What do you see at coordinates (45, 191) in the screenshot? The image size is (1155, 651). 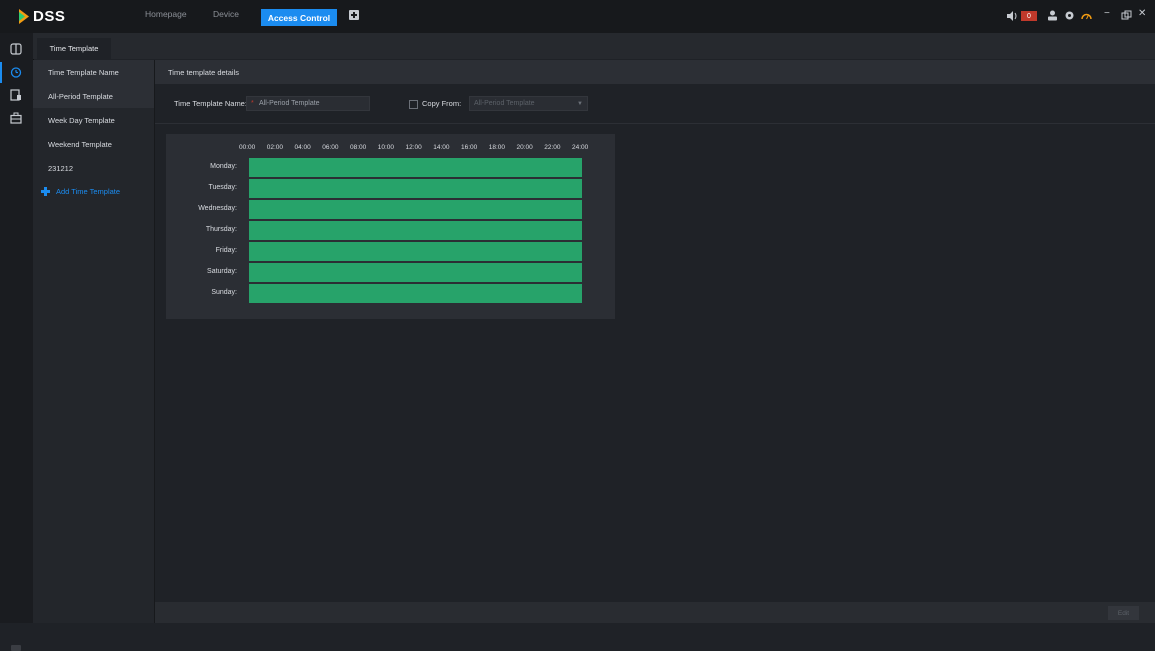 I see `plus-icon` at bounding box center [45, 191].